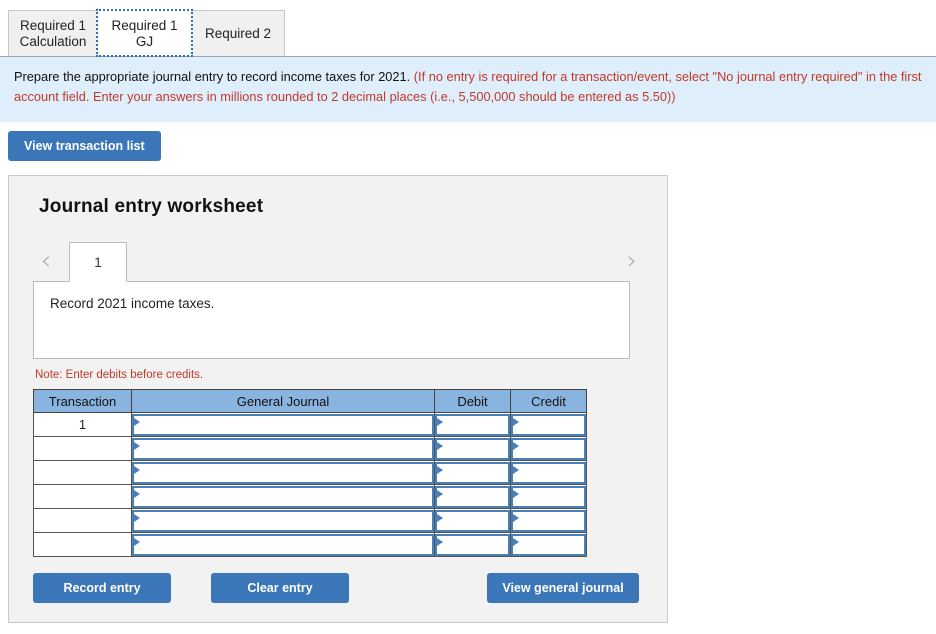 This screenshot has width=936, height=634. What do you see at coordinates (632, 265) in the screenshot?
I see `next-sheet-icon: ›` at bounding box center [632, 265].